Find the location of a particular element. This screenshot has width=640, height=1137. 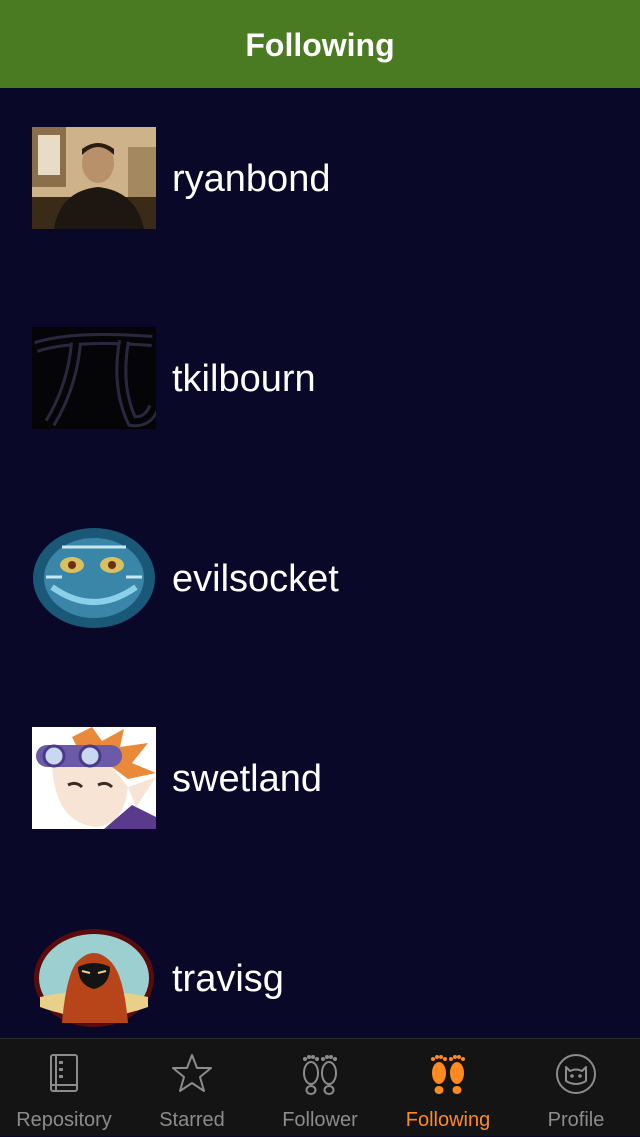

username: ryanbond is located at coordinates (251, 179).